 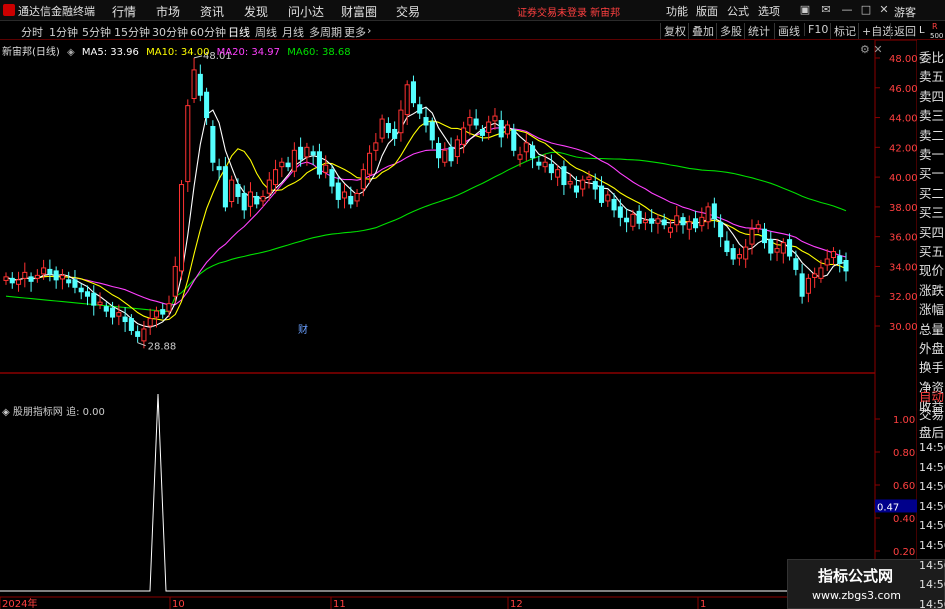 I want to click on period-weekly: 周线, so click(x=266, y=32).